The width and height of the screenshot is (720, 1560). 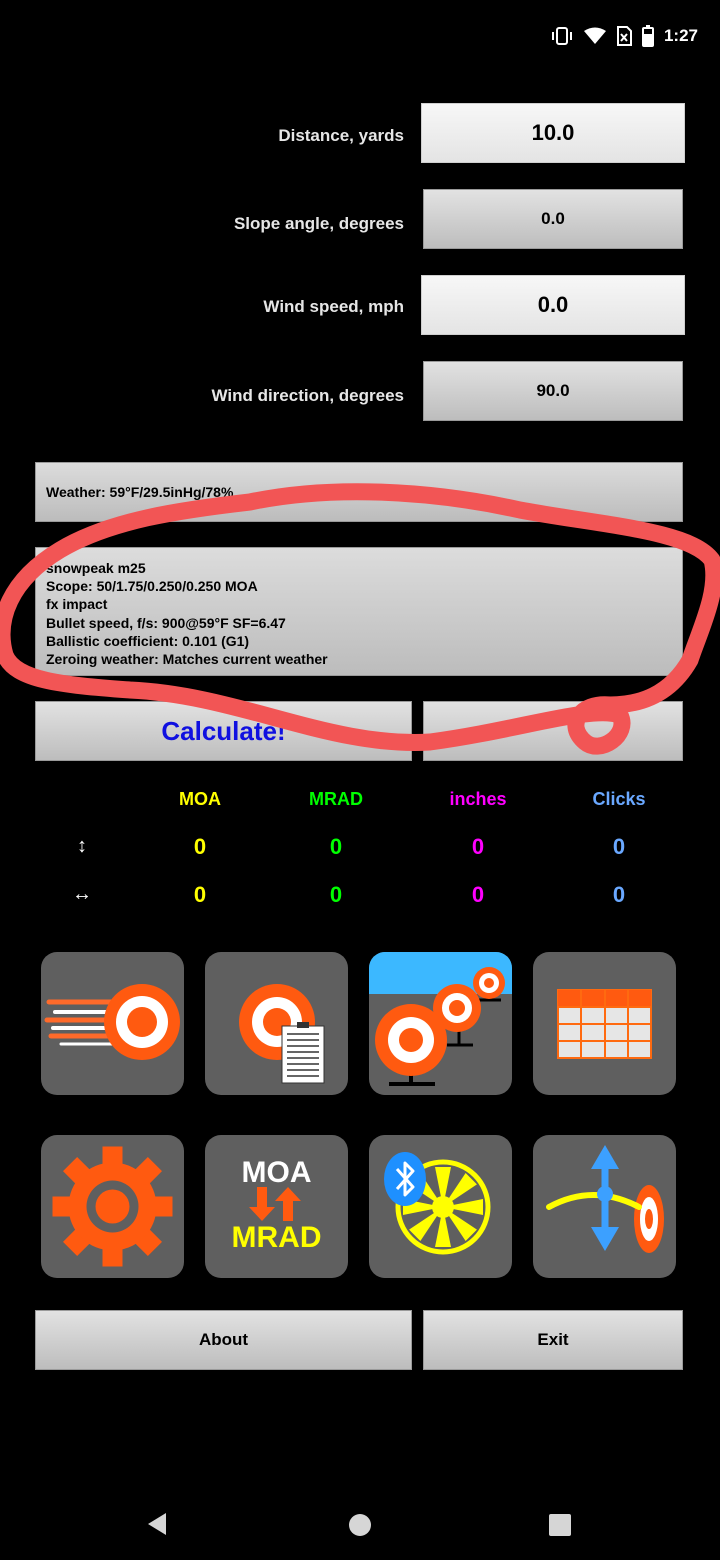 I want to click on slope-angle-button: 0.0, so click(x=553, y=219).